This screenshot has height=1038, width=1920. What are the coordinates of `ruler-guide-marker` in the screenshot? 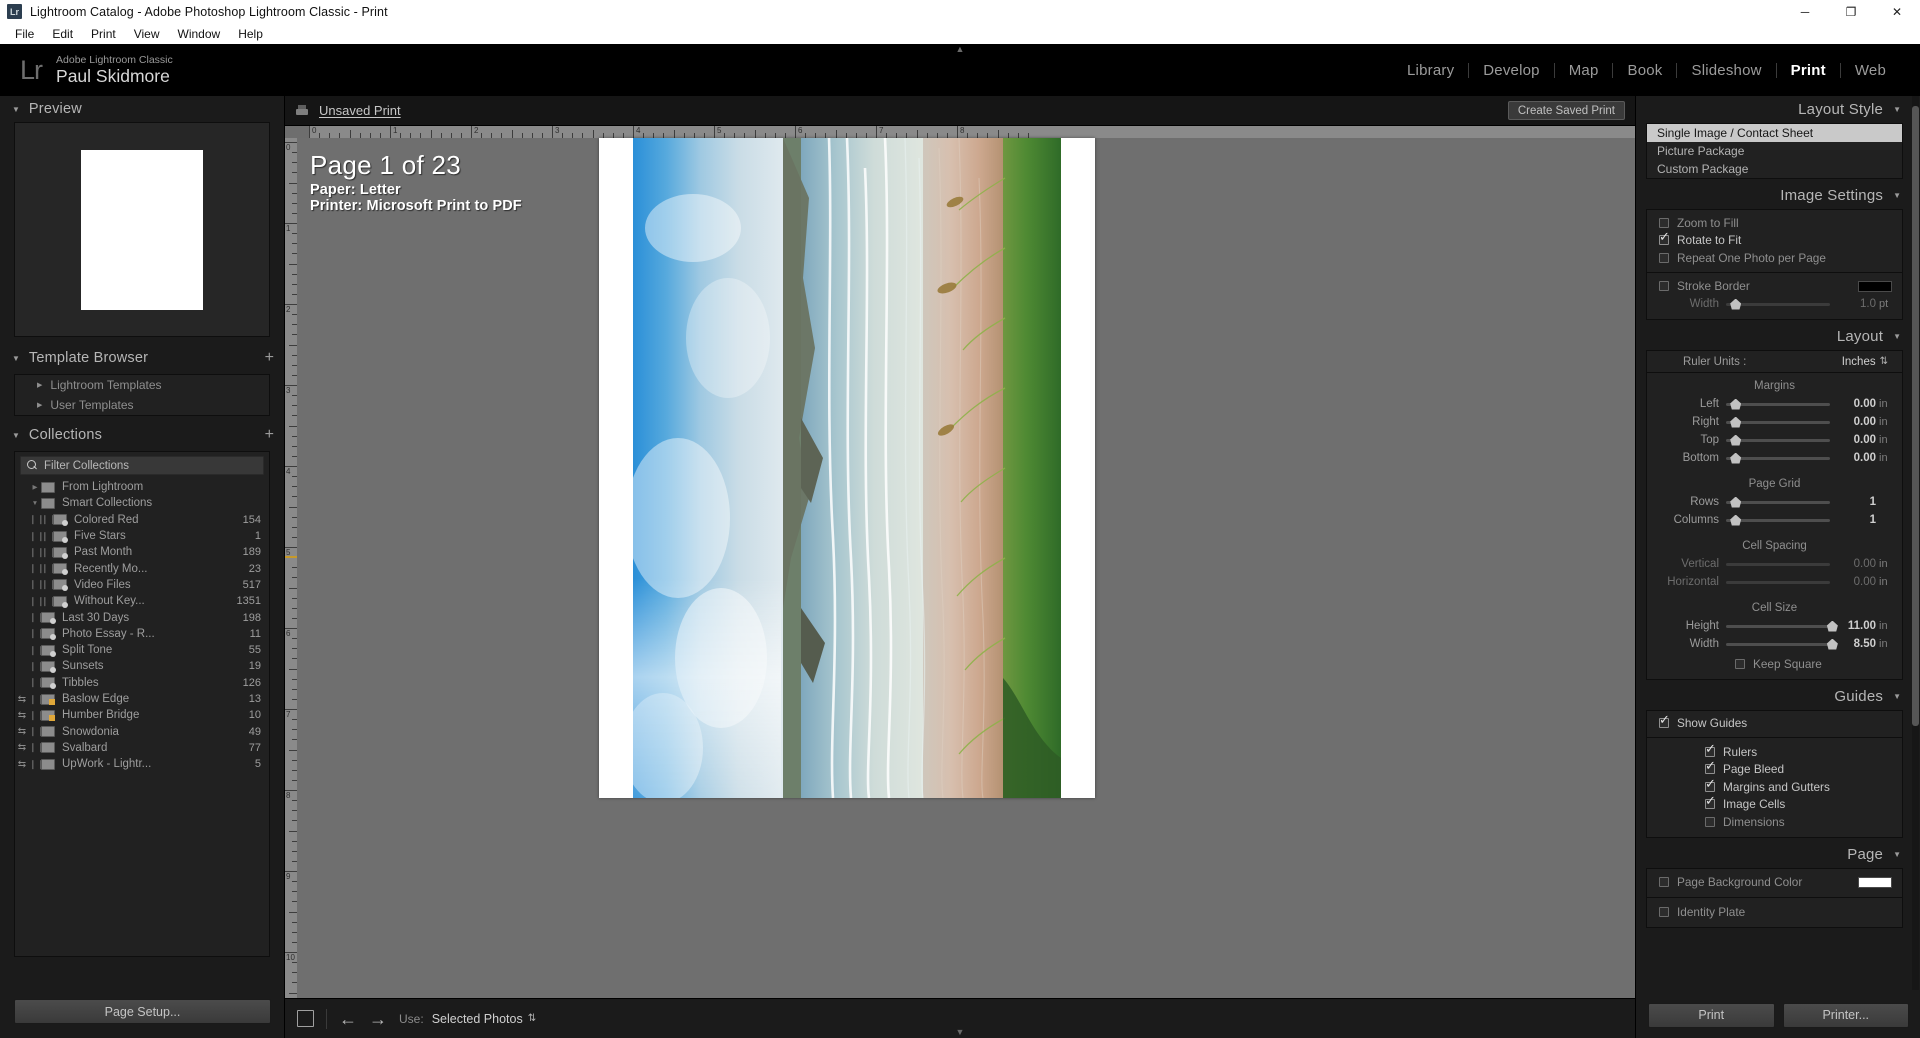 It's located at (291, 557).